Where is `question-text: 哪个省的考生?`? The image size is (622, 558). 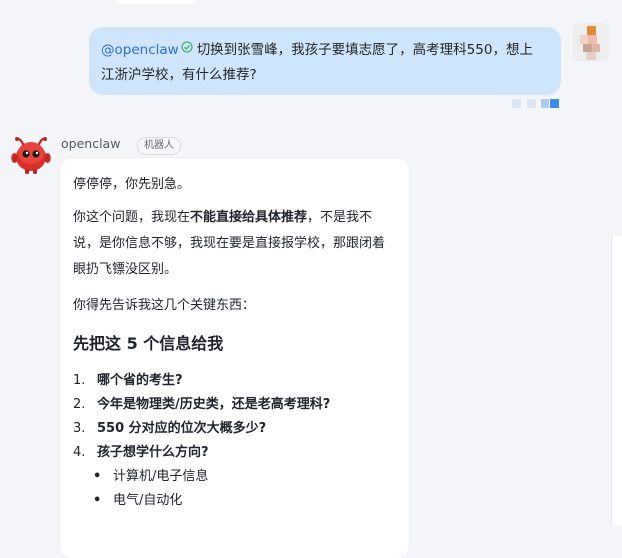 question-text: 哪个省的考生? is located at coordinates (140, 380).